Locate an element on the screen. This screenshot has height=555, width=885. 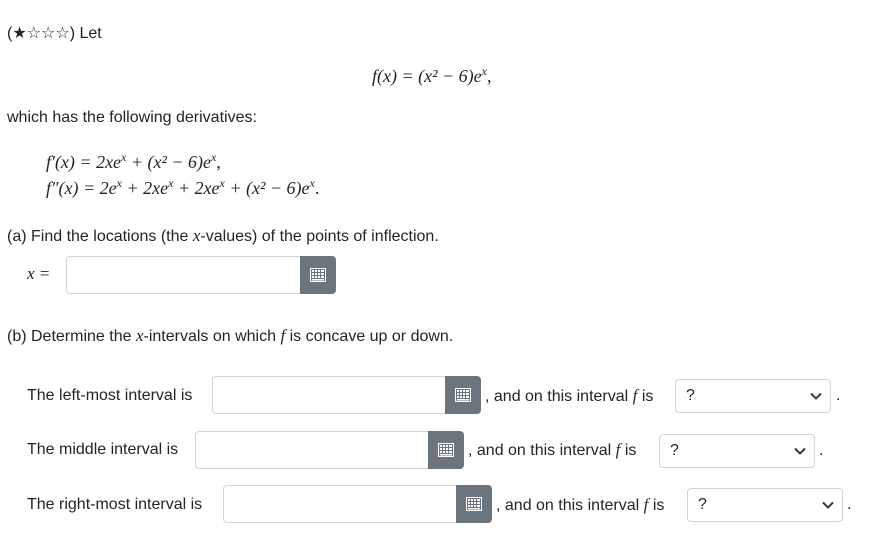
part-a-q-post: -values) of the points of inflection. is located at coordinates (319, 236).